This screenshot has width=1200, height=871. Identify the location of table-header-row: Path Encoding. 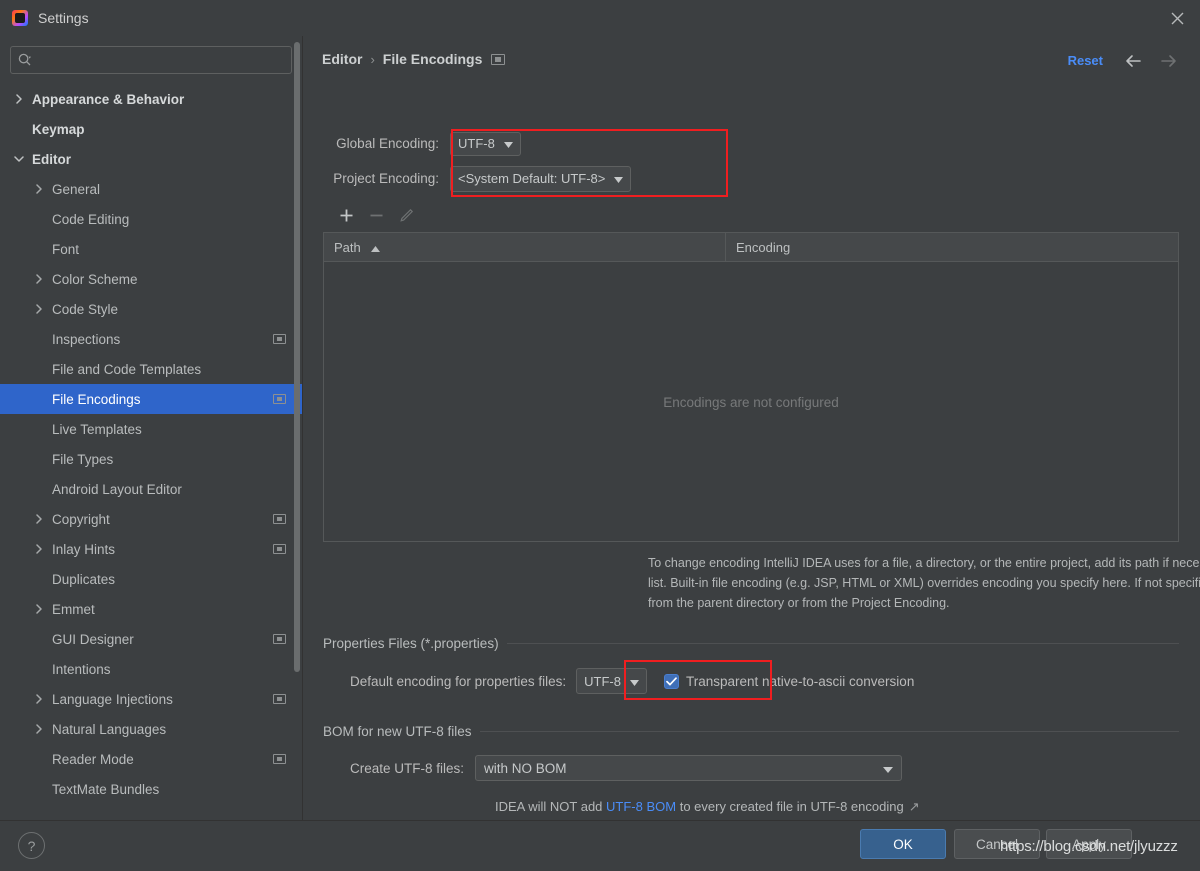
(751, 247).